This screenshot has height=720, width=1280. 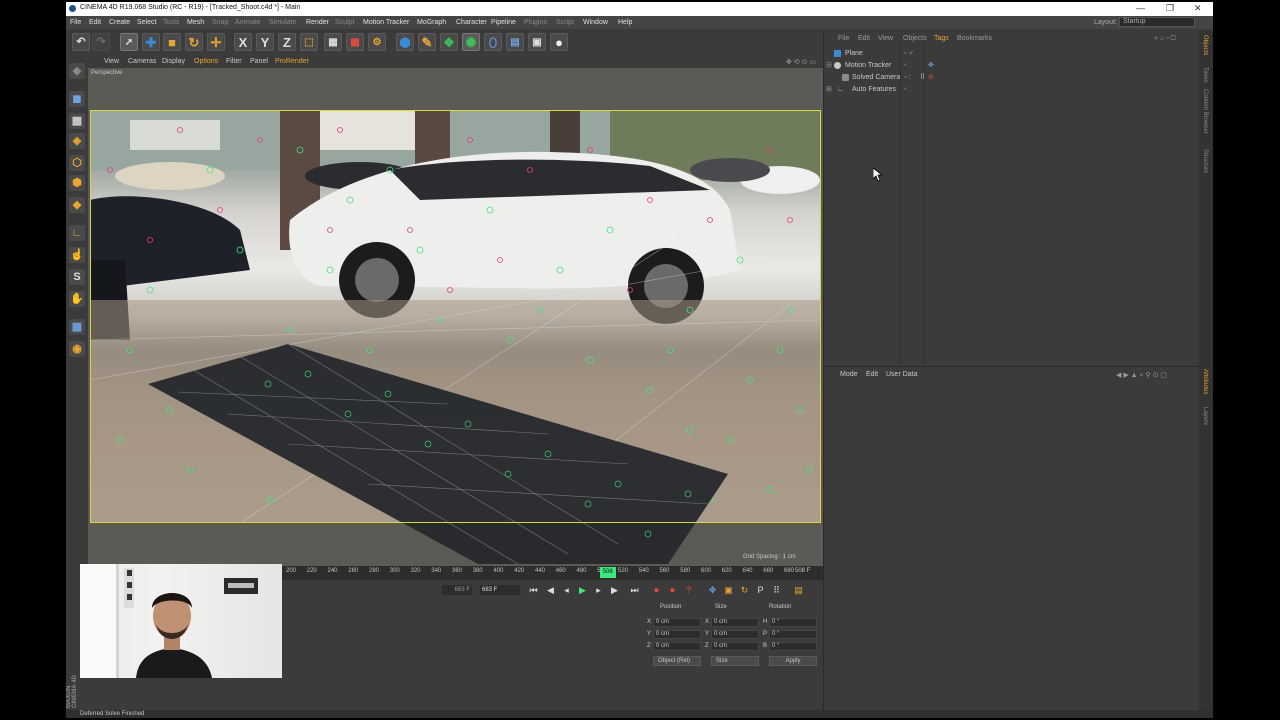 I want to click on parameter-key-icon: P, so click(x=760, y=590).